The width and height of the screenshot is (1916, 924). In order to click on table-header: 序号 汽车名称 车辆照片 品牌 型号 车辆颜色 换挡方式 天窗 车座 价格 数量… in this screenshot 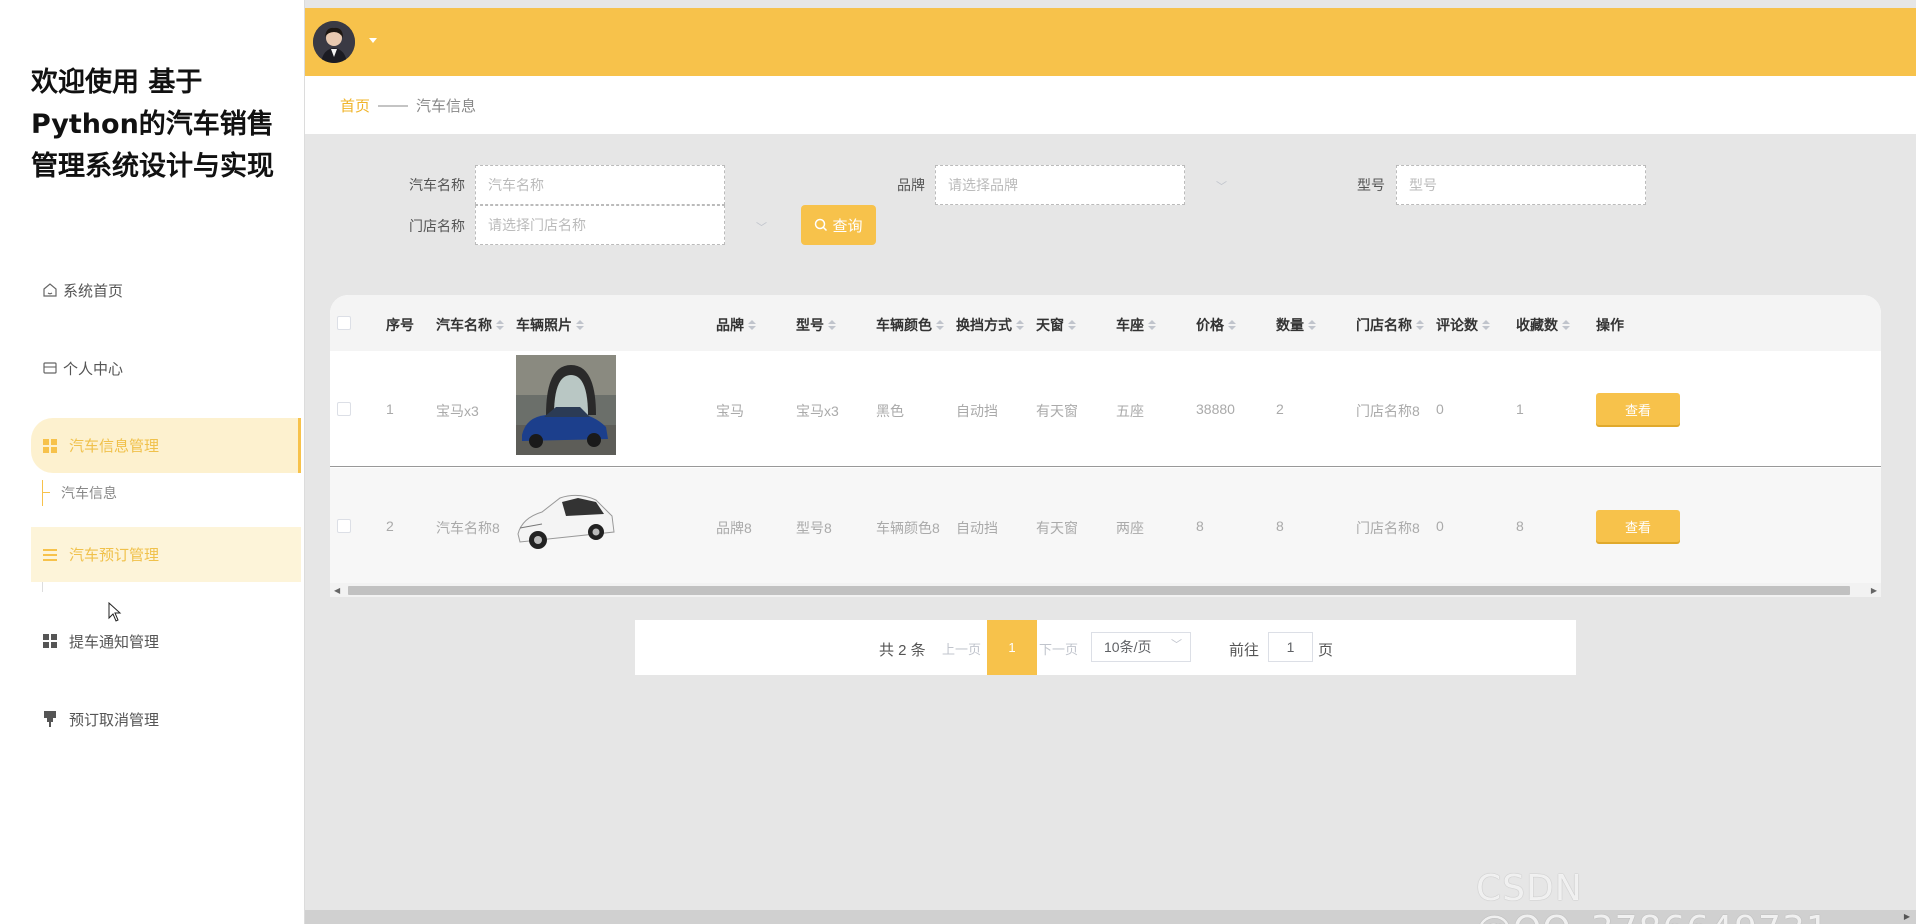, I will do `click(1105, 323)`.